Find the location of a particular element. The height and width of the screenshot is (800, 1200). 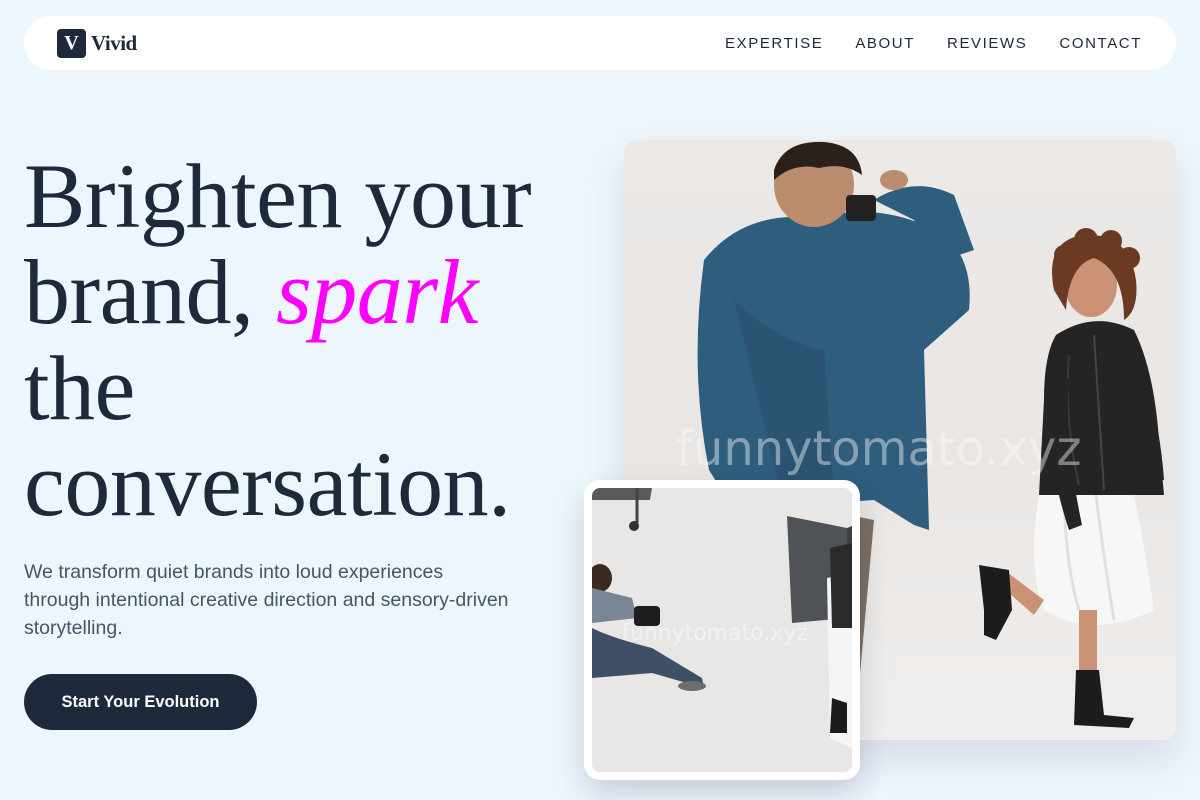

top-navbar: V Vivid EXPERTISE ABOUT REVIEWS CONTACT is located at coordinates (600, 43).